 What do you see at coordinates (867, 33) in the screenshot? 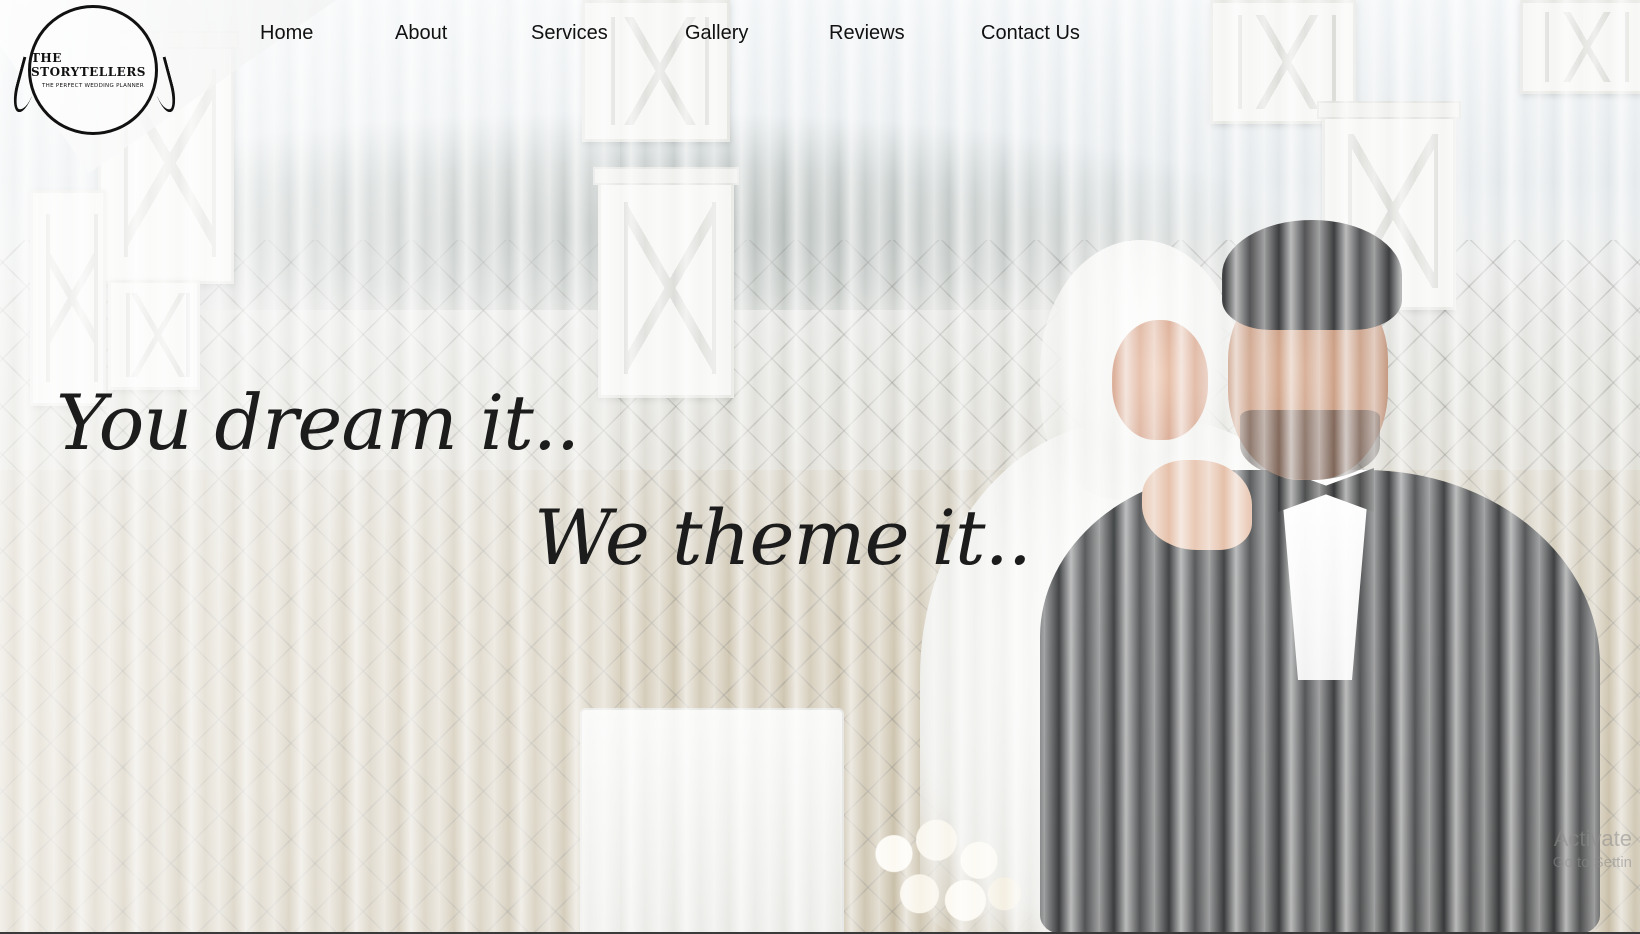
I see `nav-reviews: Reviews` at bounding box center [867, 33].